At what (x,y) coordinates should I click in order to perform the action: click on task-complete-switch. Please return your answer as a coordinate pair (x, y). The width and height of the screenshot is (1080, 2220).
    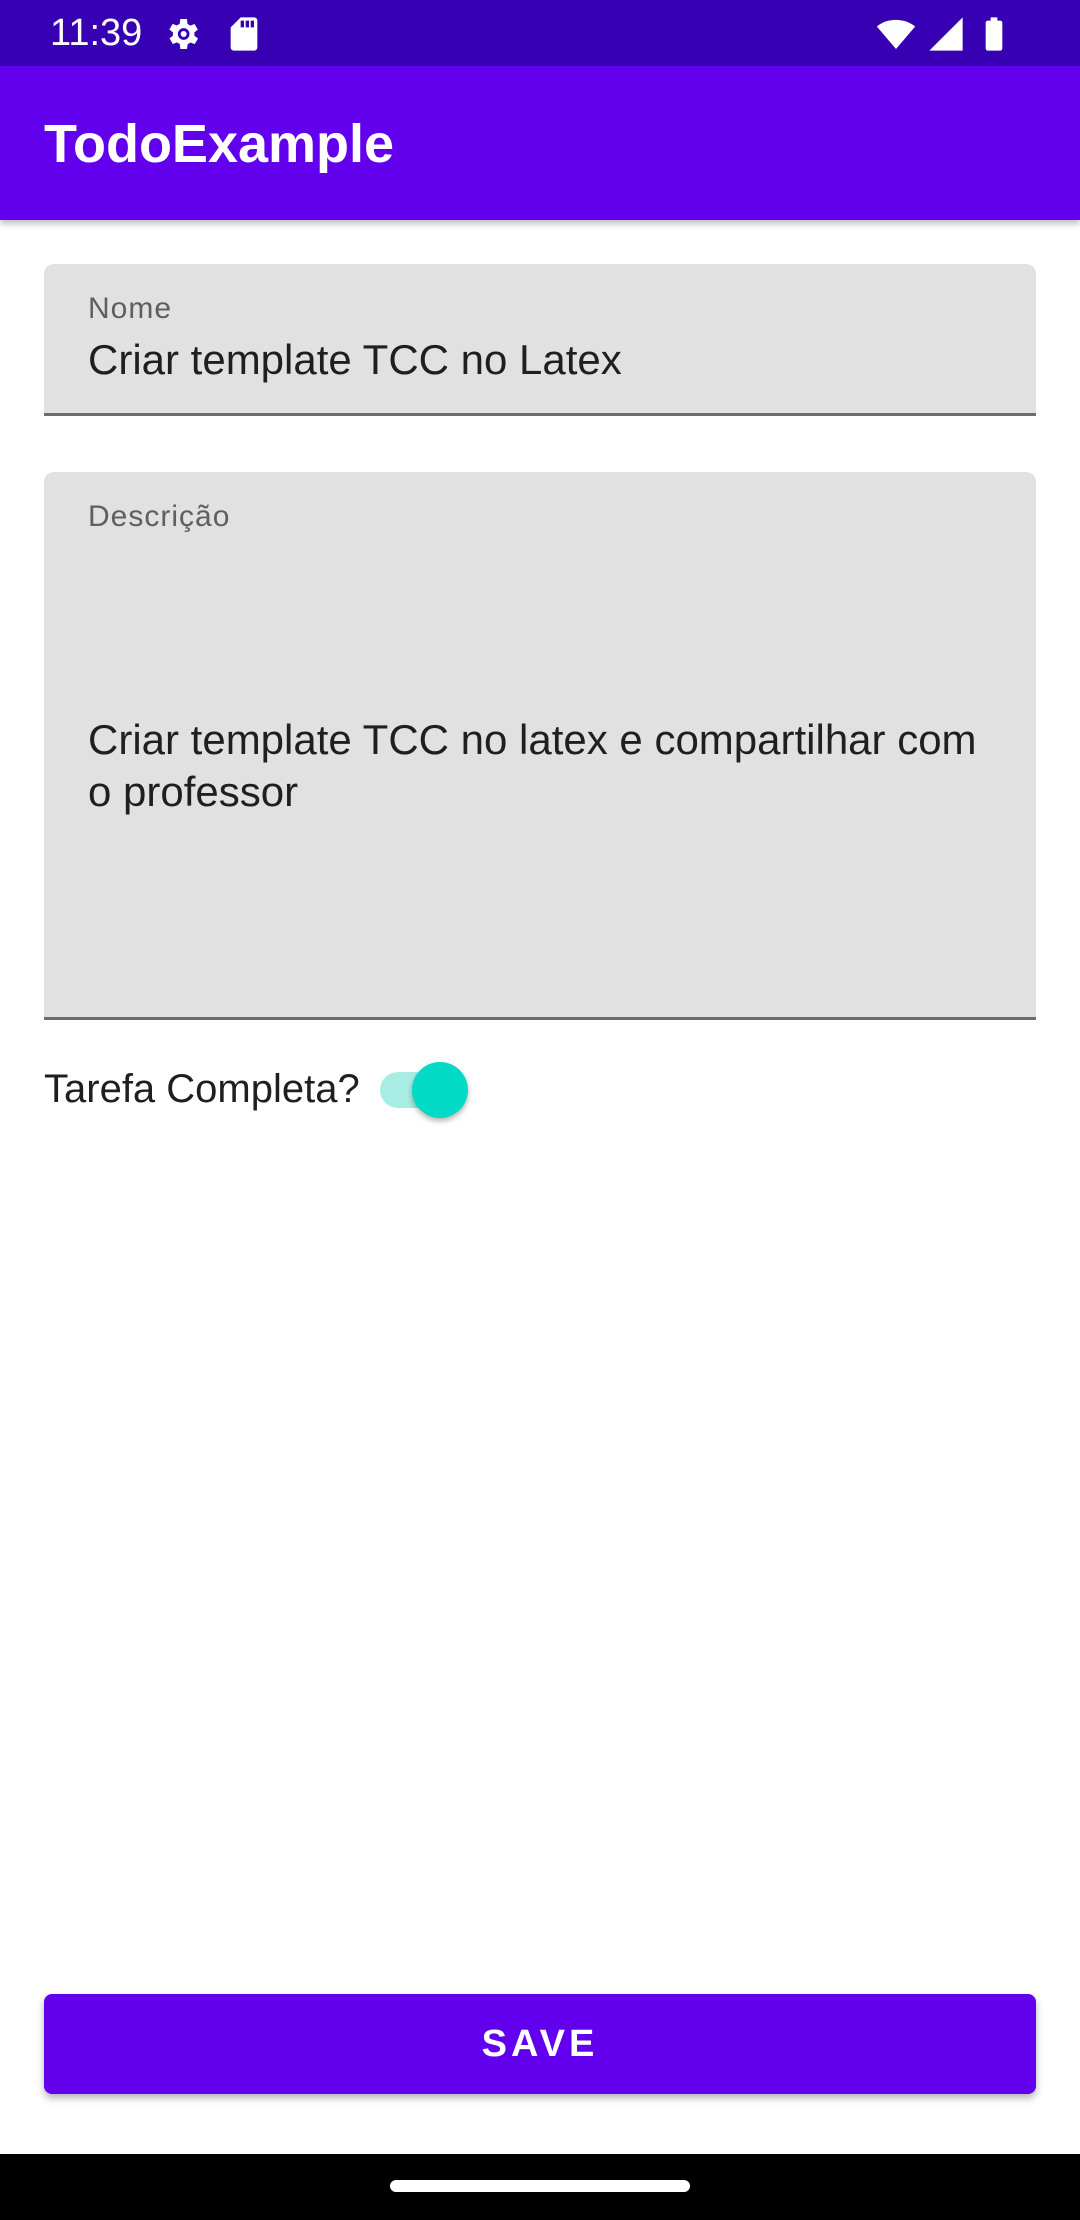
    Looking at the image, I should click on (425, 1090).